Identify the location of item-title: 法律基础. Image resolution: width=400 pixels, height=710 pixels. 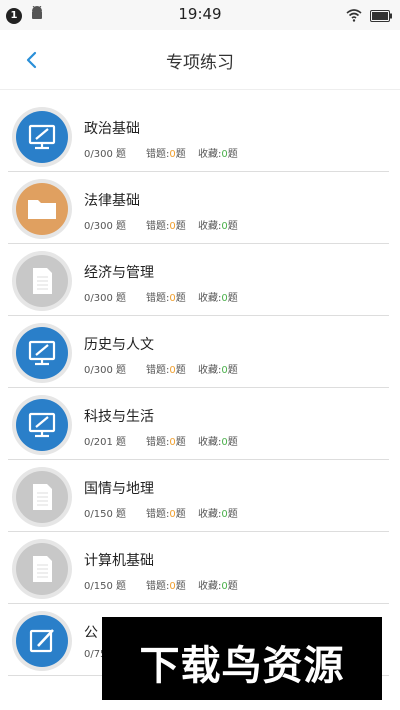
(112, 201).